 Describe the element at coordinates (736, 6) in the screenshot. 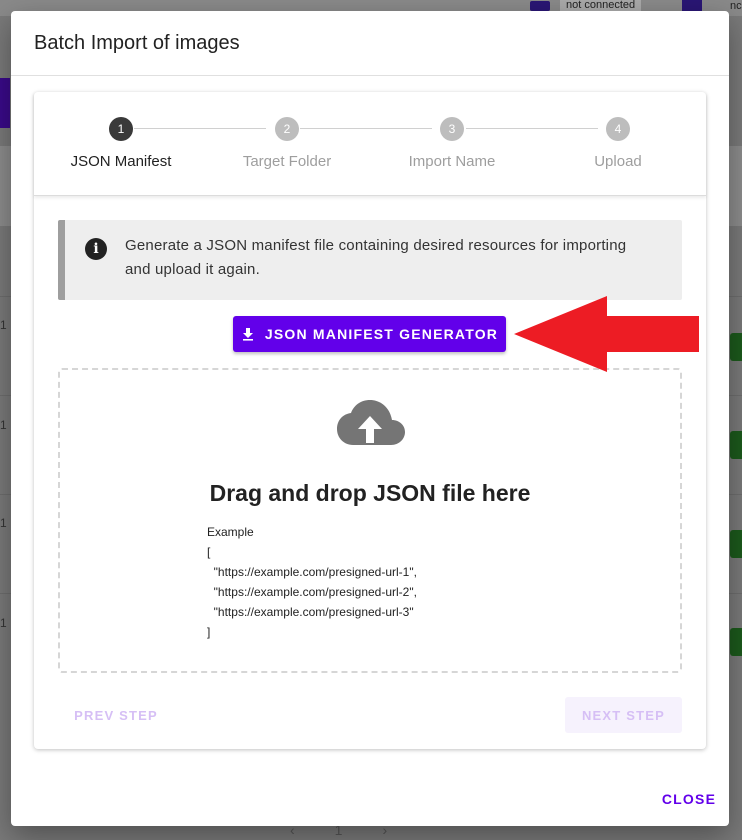

I see `background-status-text-2: nc` at that location.